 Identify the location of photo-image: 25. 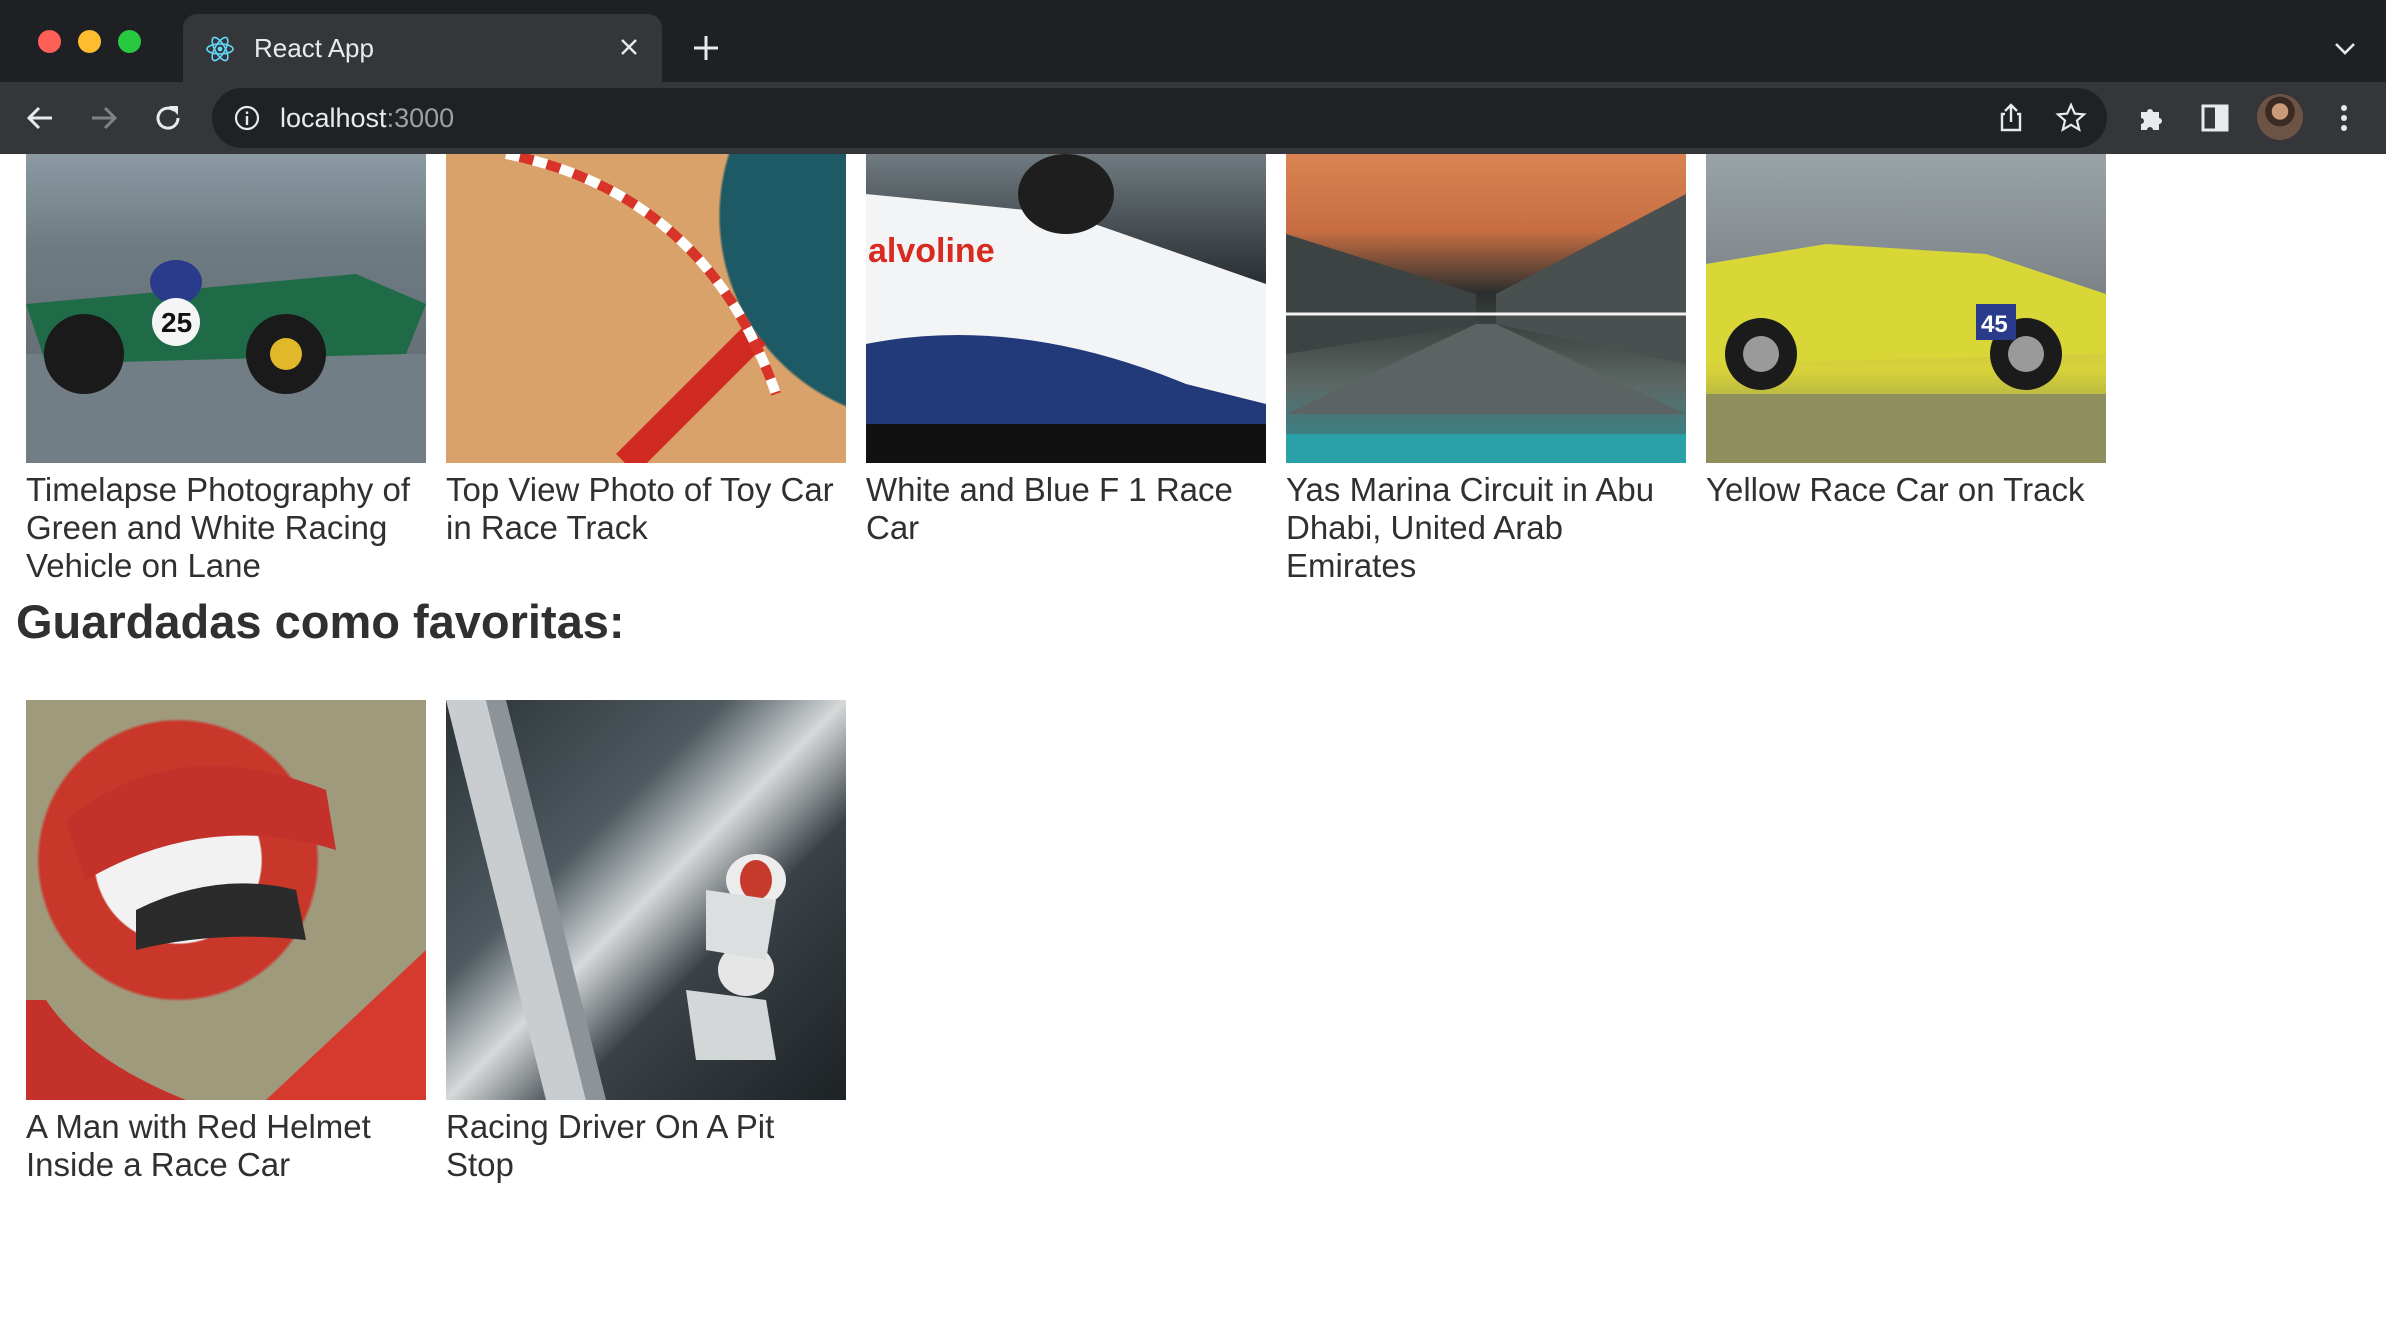
(226, 308).